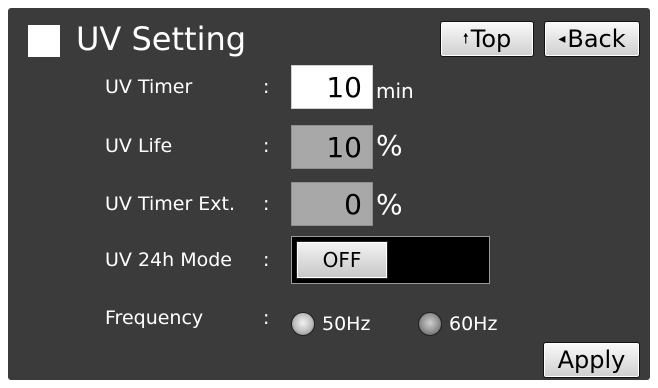 This screenshot has width=658, height=388. Describe the element at coordinates (139, 146) in the screenshot. I see `uv-life-label: UV Life` at that location.